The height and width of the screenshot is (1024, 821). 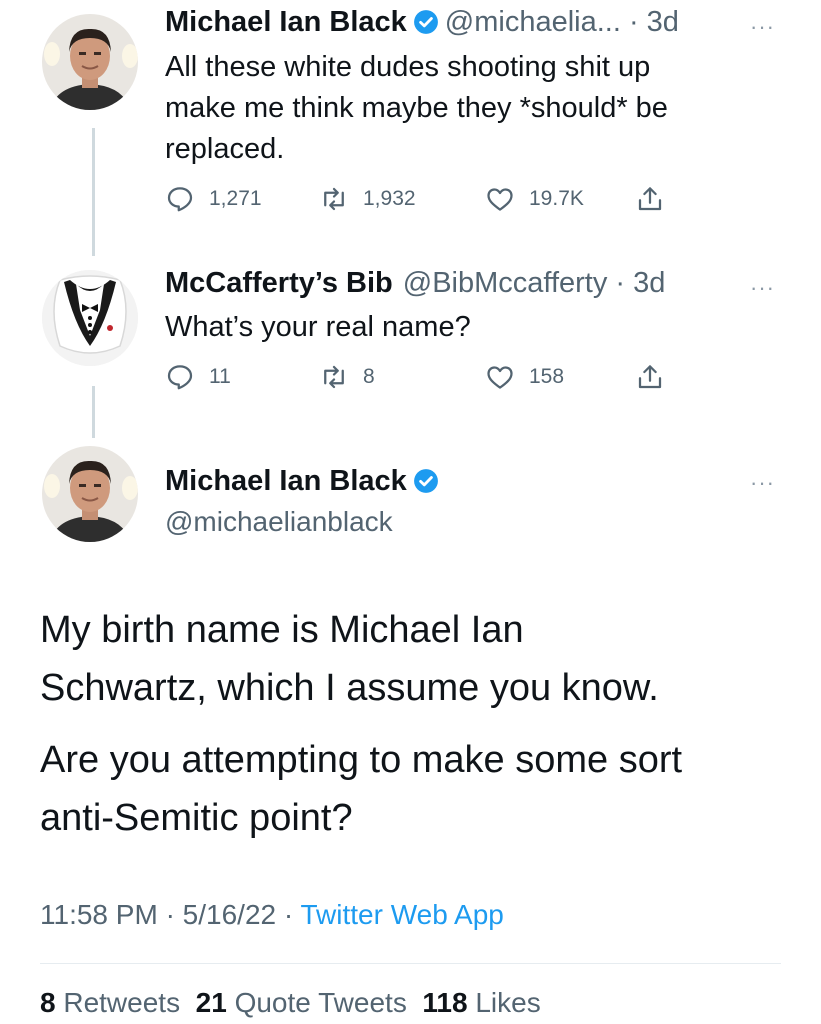 I want to click on author-handle-time: @michaelia... · 3d, so click(x=562, y=22).